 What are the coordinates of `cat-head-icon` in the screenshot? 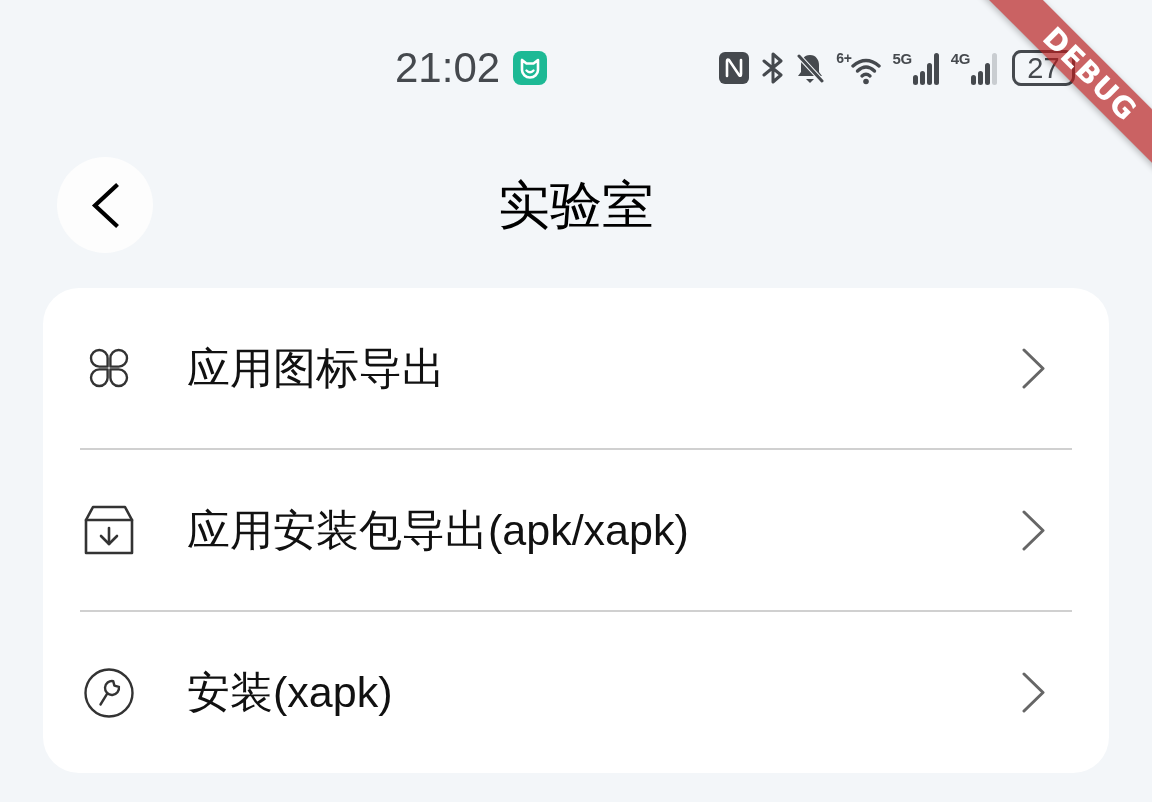 It's located at (530, 68).